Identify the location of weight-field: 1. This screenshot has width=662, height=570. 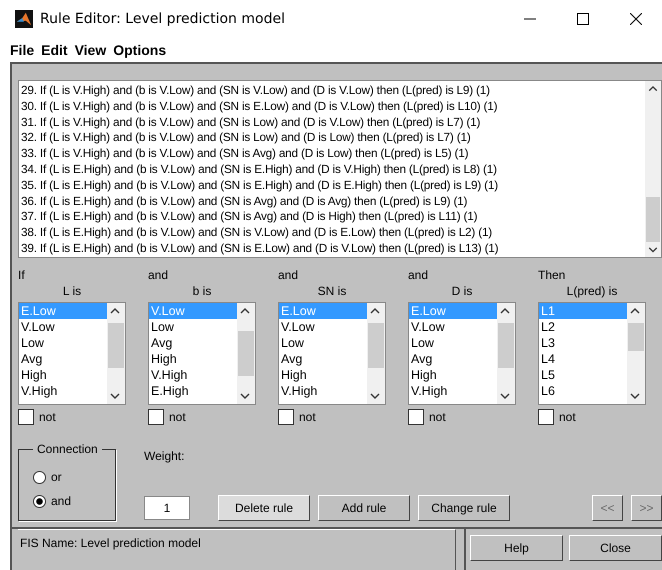
(167, 508).